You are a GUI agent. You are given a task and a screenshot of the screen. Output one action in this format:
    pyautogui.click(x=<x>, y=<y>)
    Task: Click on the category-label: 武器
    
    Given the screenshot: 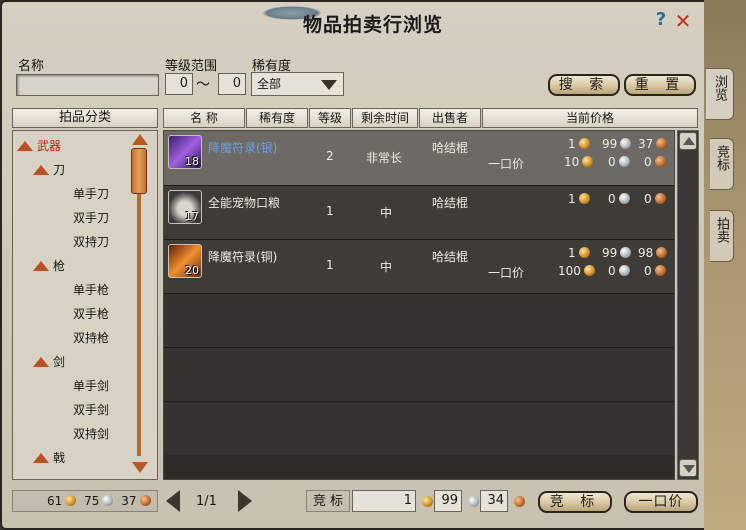 What is the action you would take?
    pyautogui.click(x=49, y=146)
    